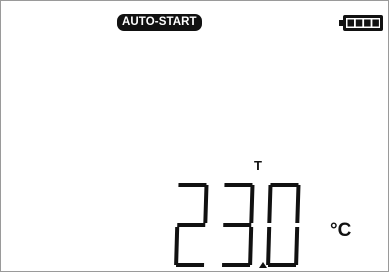 Image resolution: width=389 pixels, height=272 pixels. I want to click on battery-full-icon, so click(361, 23).